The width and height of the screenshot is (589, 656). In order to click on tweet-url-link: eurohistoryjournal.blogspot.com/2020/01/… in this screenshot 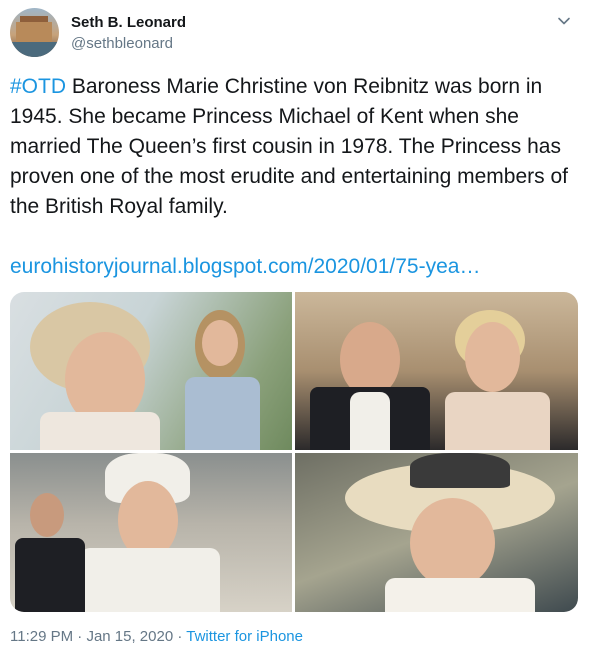, I will do `click(245, 267)`.